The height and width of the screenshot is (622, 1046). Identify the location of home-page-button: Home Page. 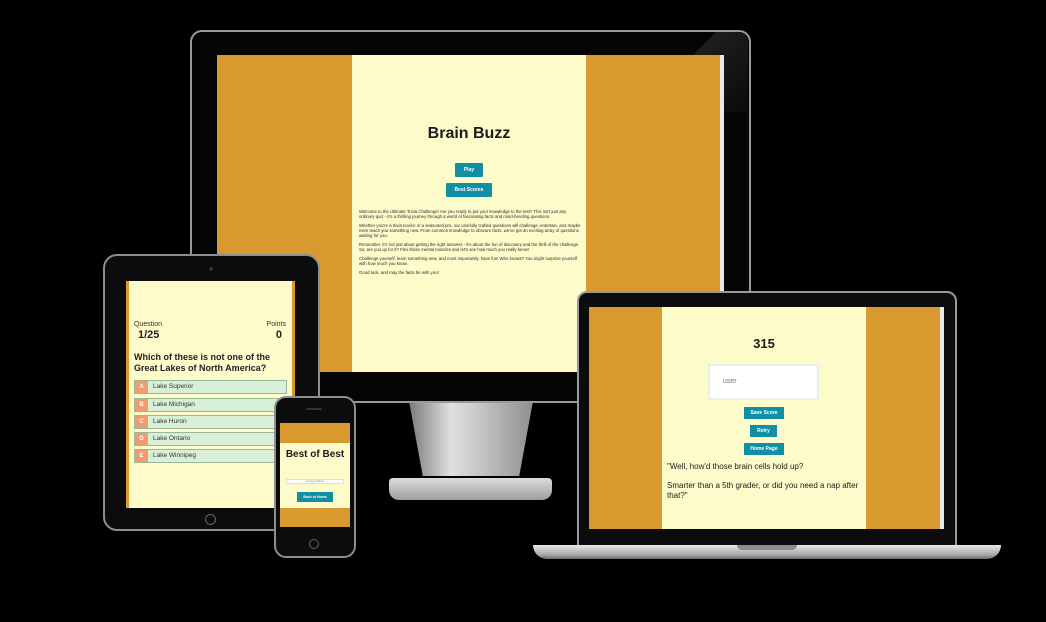
(764, 449).